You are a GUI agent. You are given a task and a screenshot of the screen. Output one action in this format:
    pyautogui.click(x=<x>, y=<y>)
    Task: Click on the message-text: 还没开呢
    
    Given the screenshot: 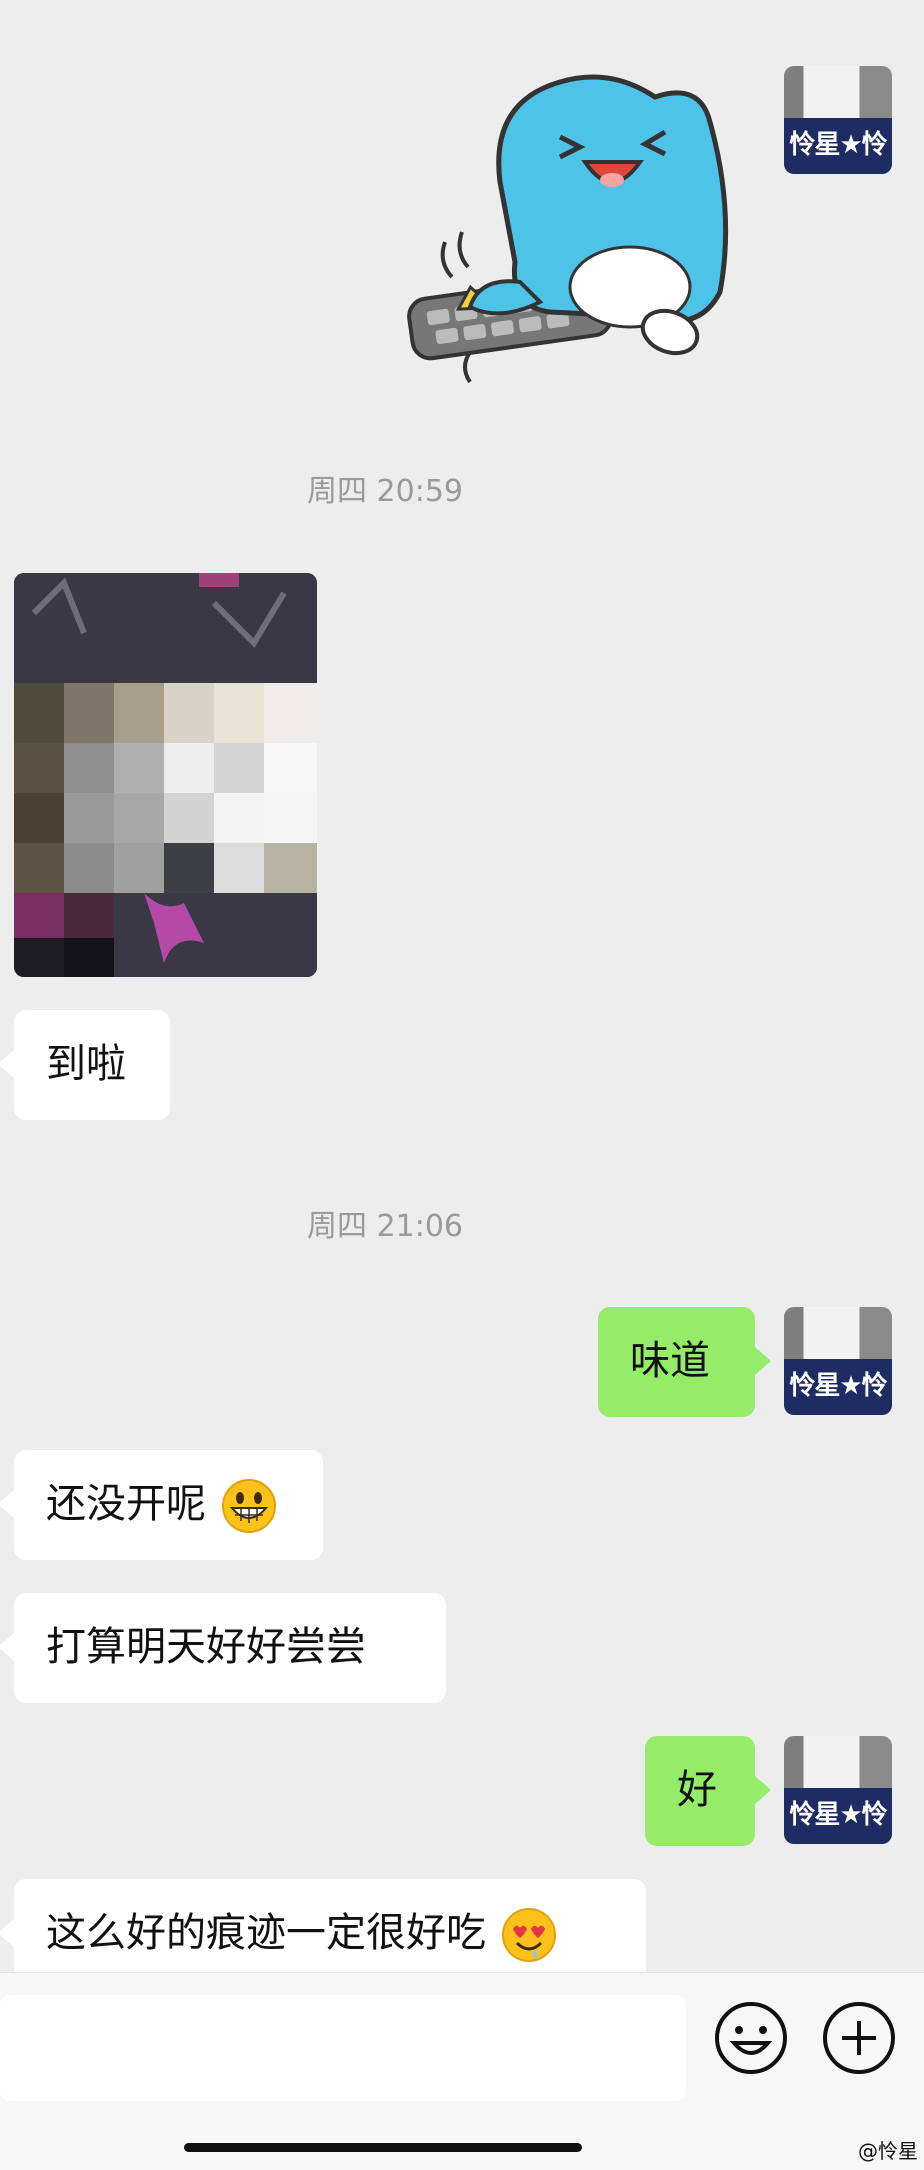 What is the action you would take?
    pyautogui.click(x=126, y=1504)
    